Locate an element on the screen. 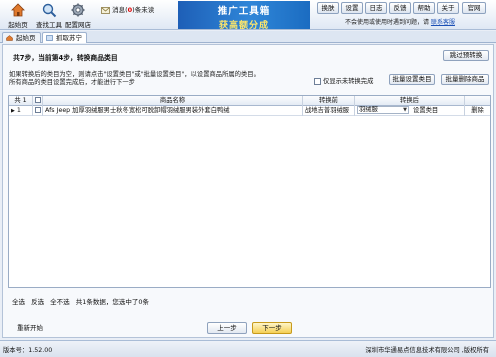  promo-banner: 推广工具箱 获高额分成 is located at coordinates (244, 15).